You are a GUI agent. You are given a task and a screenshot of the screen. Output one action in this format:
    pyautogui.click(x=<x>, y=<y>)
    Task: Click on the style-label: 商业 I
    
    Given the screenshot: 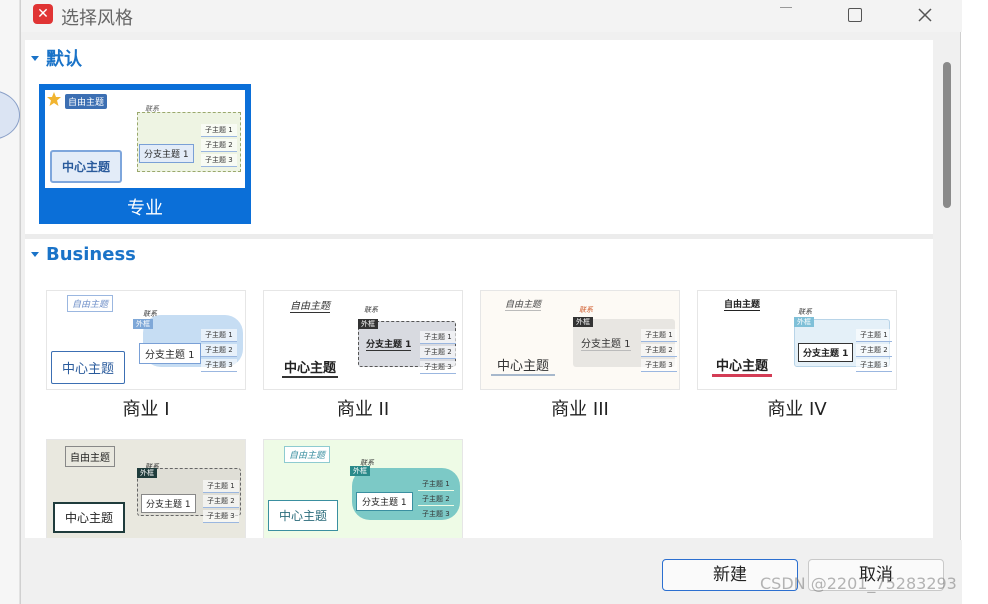 What is the action you would take?
    pyautogui.click(x=146, y=409)
    